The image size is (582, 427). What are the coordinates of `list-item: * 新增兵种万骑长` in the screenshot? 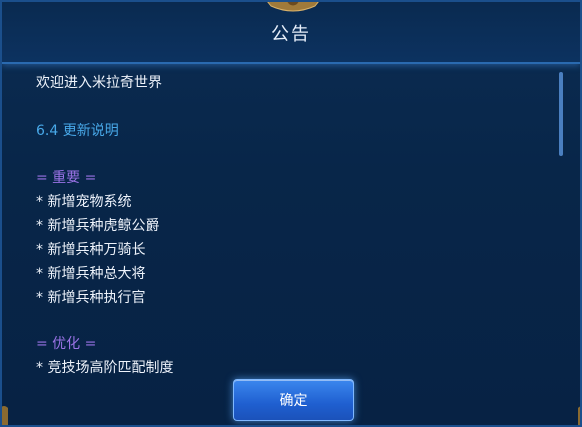 It's located at (91, 250).